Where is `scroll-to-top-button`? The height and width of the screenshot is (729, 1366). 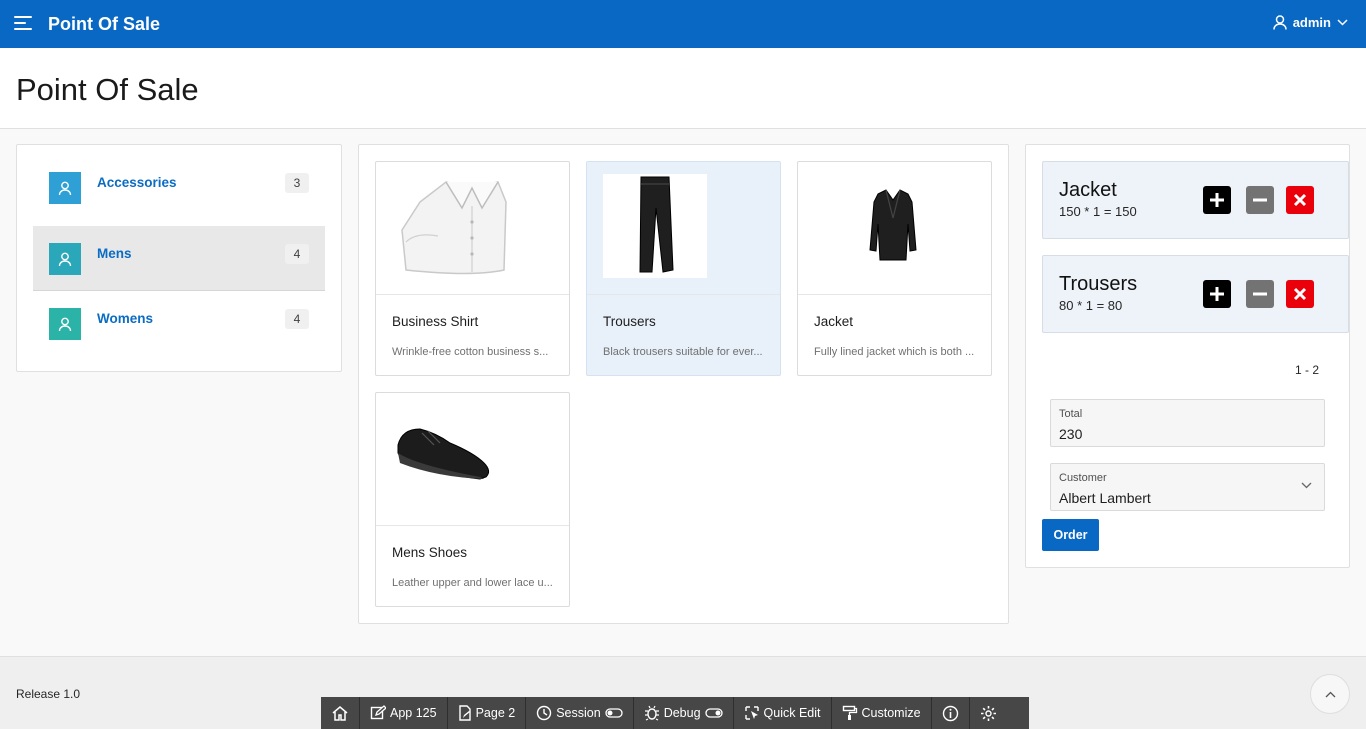 scroll-to-top-button is located at coordinates (1330, 694).